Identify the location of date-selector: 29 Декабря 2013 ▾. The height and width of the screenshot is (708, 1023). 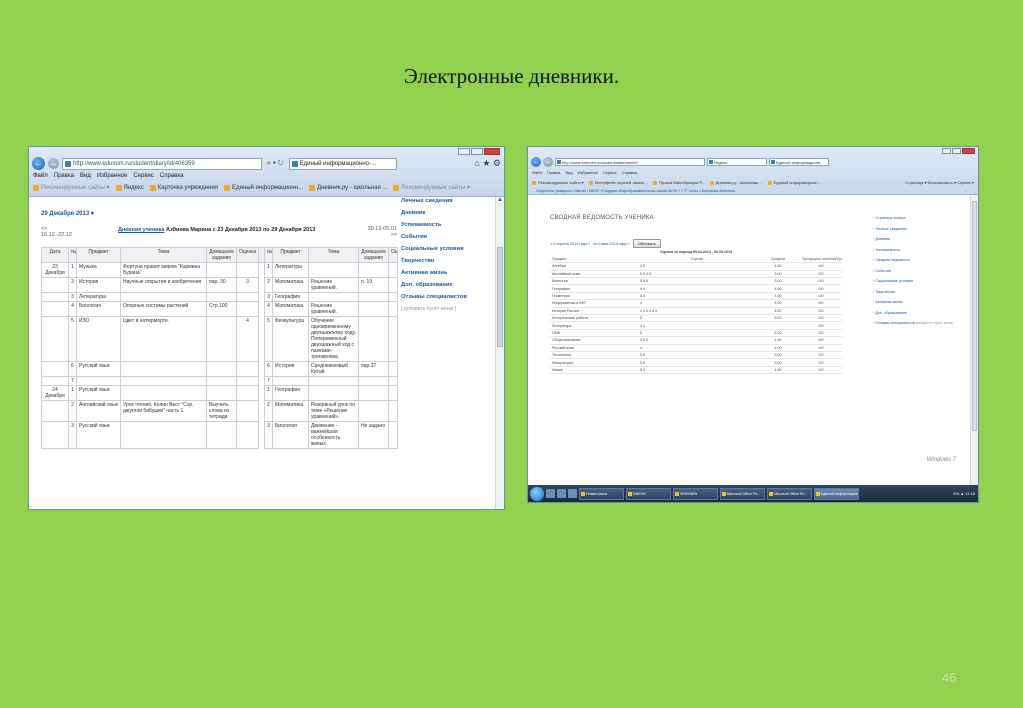
(67, 213).